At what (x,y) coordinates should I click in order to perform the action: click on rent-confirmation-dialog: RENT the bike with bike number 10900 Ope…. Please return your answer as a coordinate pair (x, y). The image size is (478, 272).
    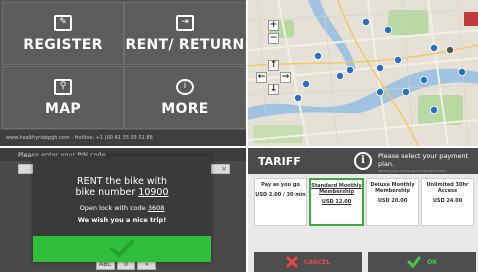
    Looking at the image, I should click on (122, 209).